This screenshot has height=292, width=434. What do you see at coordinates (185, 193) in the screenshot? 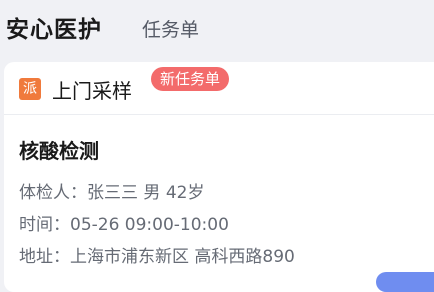
I see `person-age: 42岁` at bounding box center [185, 193].